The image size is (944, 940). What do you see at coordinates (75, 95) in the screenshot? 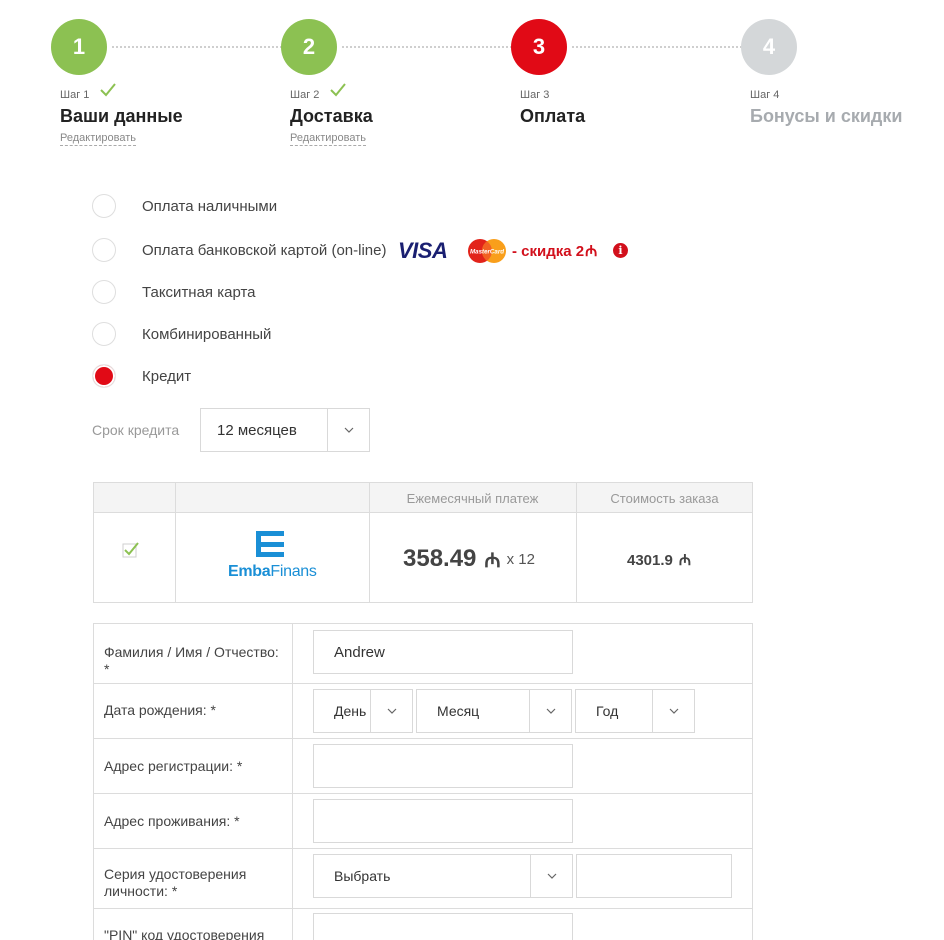
I see `step-1-number-label: Шаг 1` at bounding box center [75, 95].